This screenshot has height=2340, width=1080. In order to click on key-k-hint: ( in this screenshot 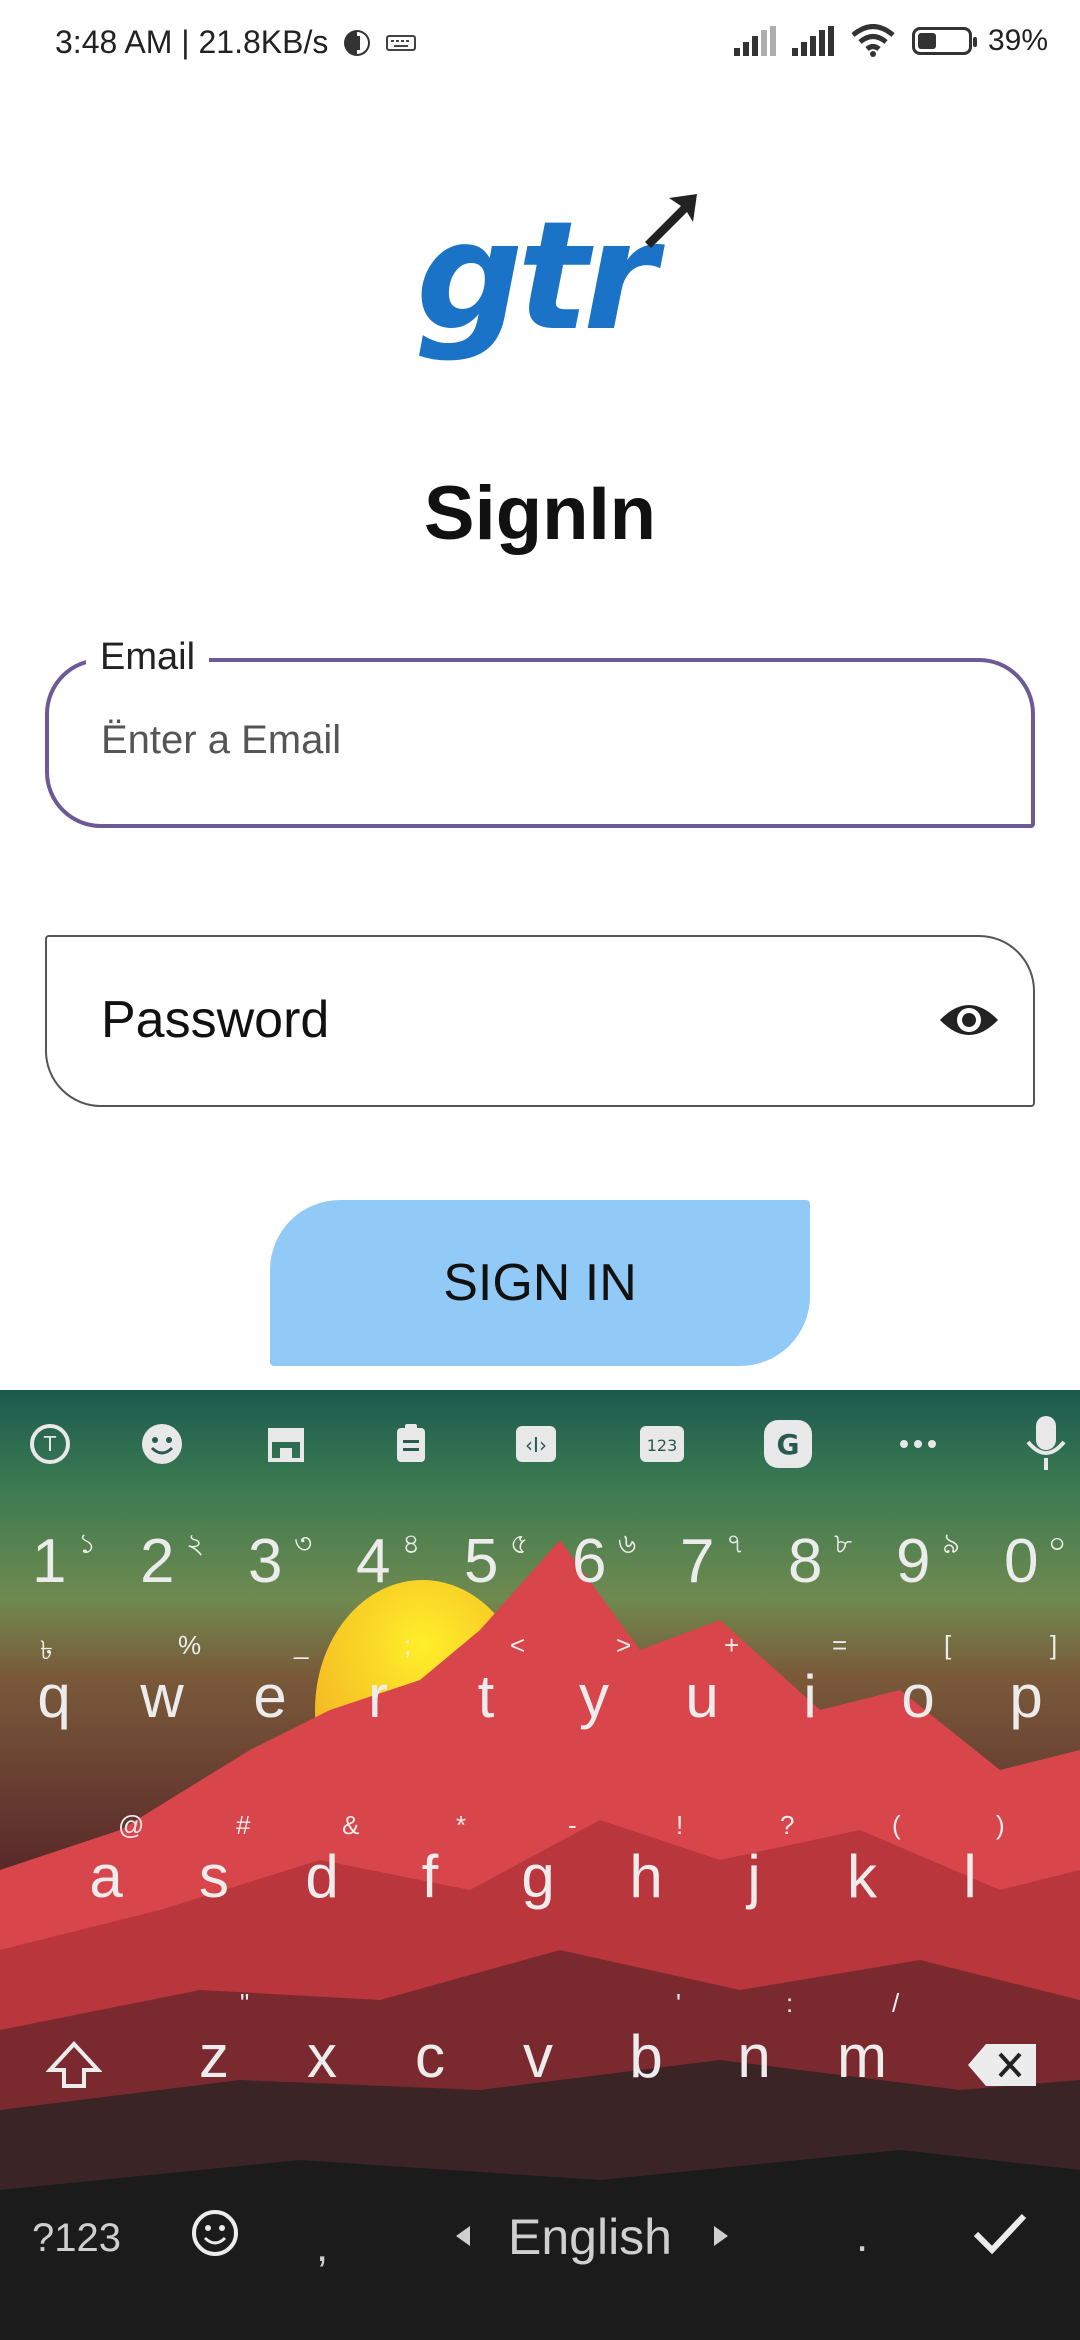, I will do `click(896, 1825)`.